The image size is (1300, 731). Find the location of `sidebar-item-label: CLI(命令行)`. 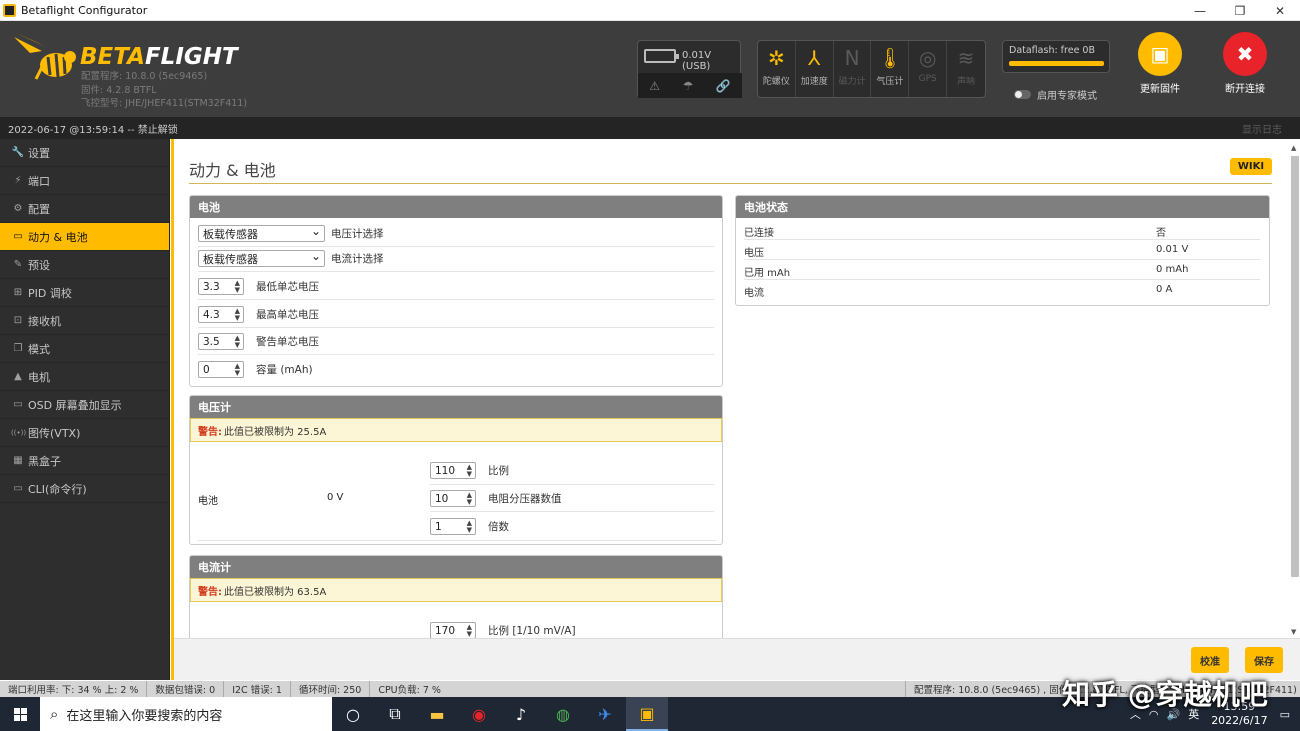

sidebar-item-label: CLI(命令行) is located at coordinates (57, 489).